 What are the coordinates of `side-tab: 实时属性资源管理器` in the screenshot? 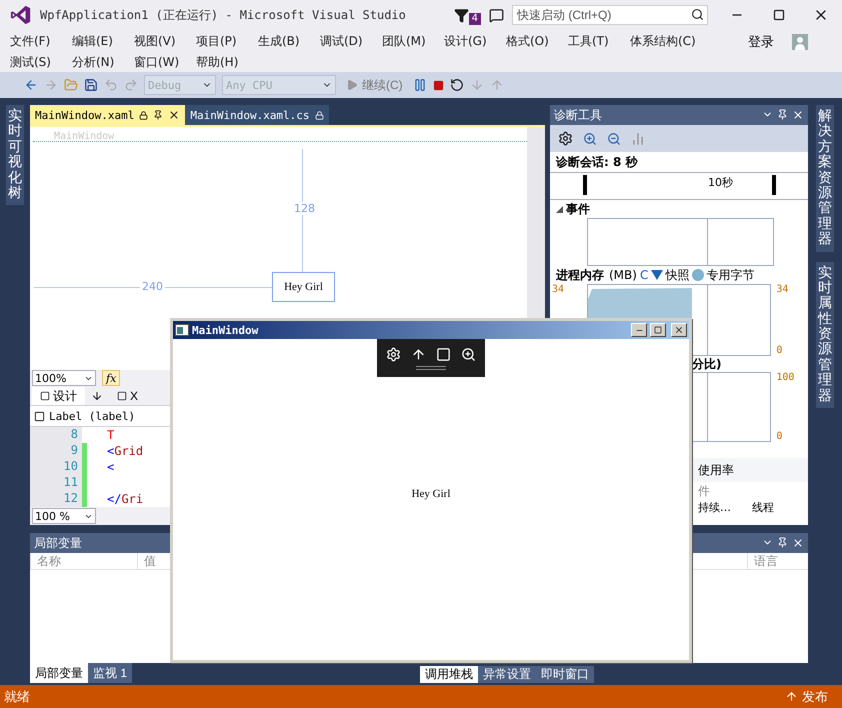 It's located at (825, 335).